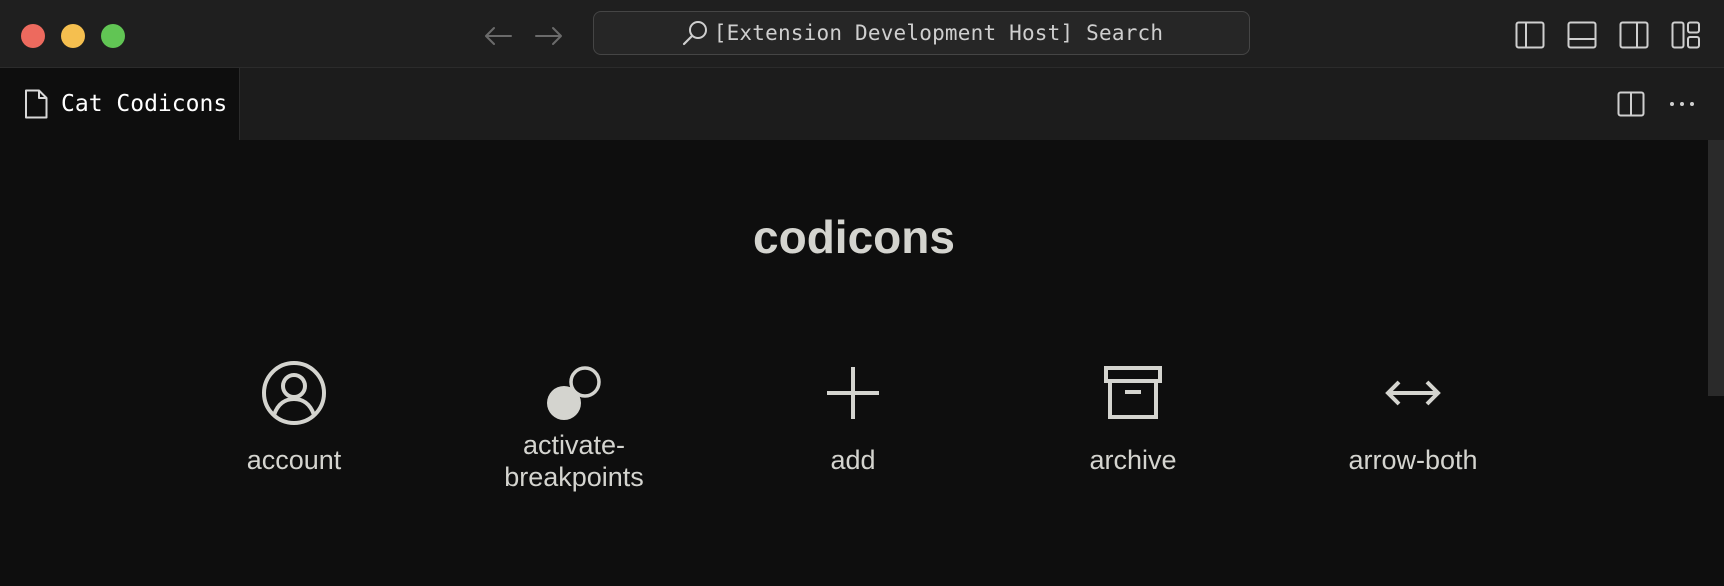 The width and height of the screenshot is (1724, 586). Describe the element at coordinates (144, 104) in the screenshot. I see `tab-label: Cat Codicons` at that location.